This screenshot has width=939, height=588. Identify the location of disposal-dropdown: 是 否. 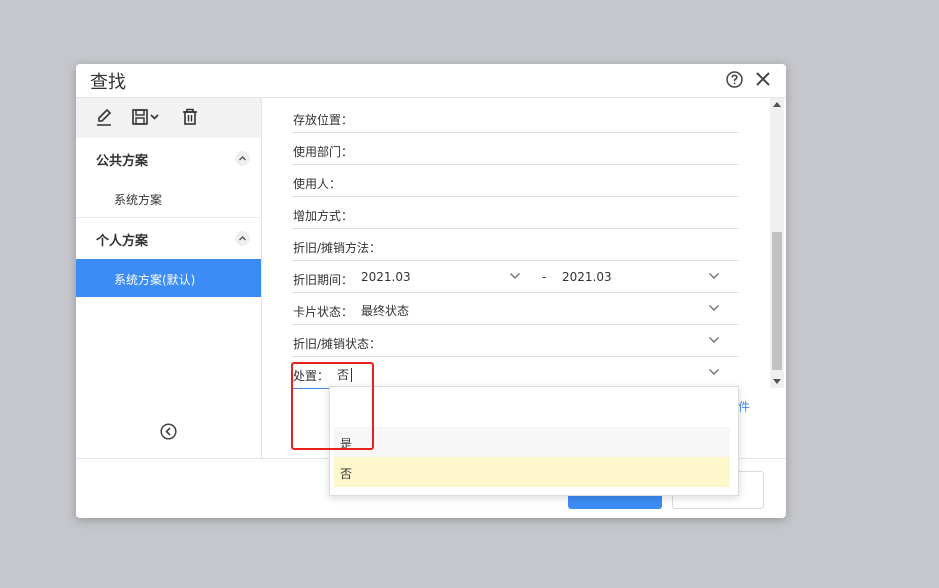
(534, 441).